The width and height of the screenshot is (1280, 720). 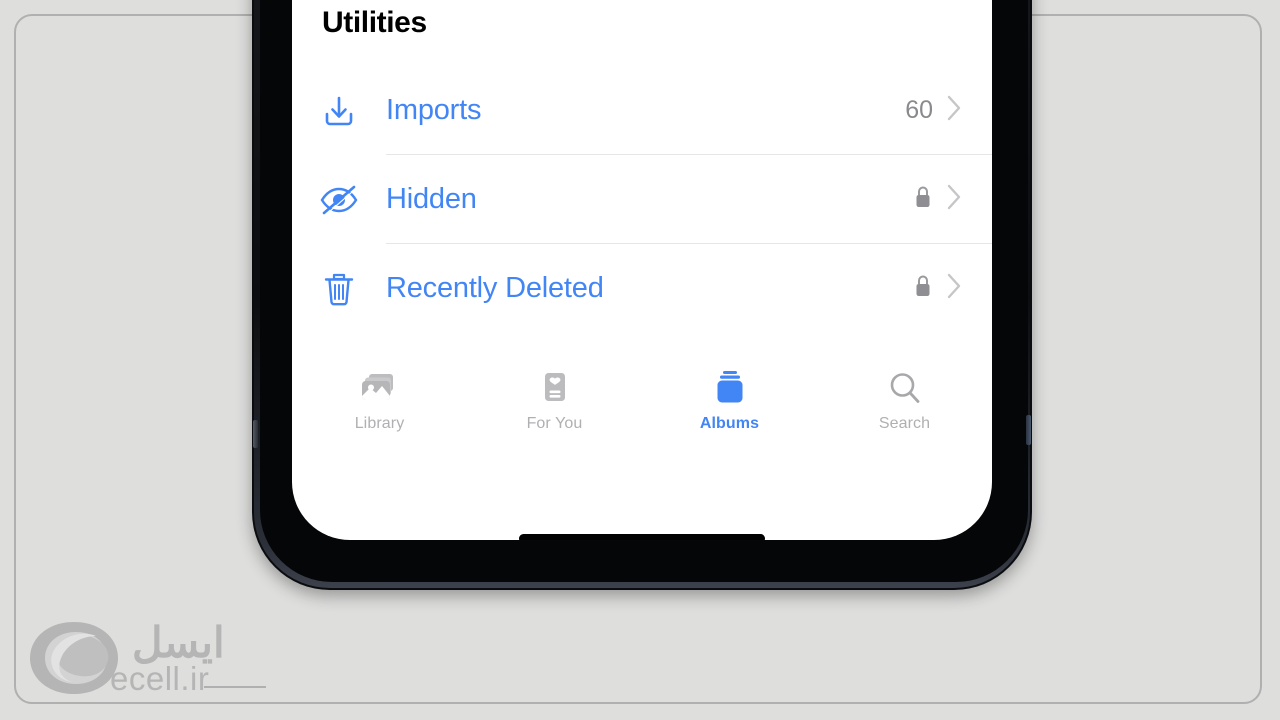 I want to click on watermark-latin-text: ecell.ir, so click(x=160, y=678).